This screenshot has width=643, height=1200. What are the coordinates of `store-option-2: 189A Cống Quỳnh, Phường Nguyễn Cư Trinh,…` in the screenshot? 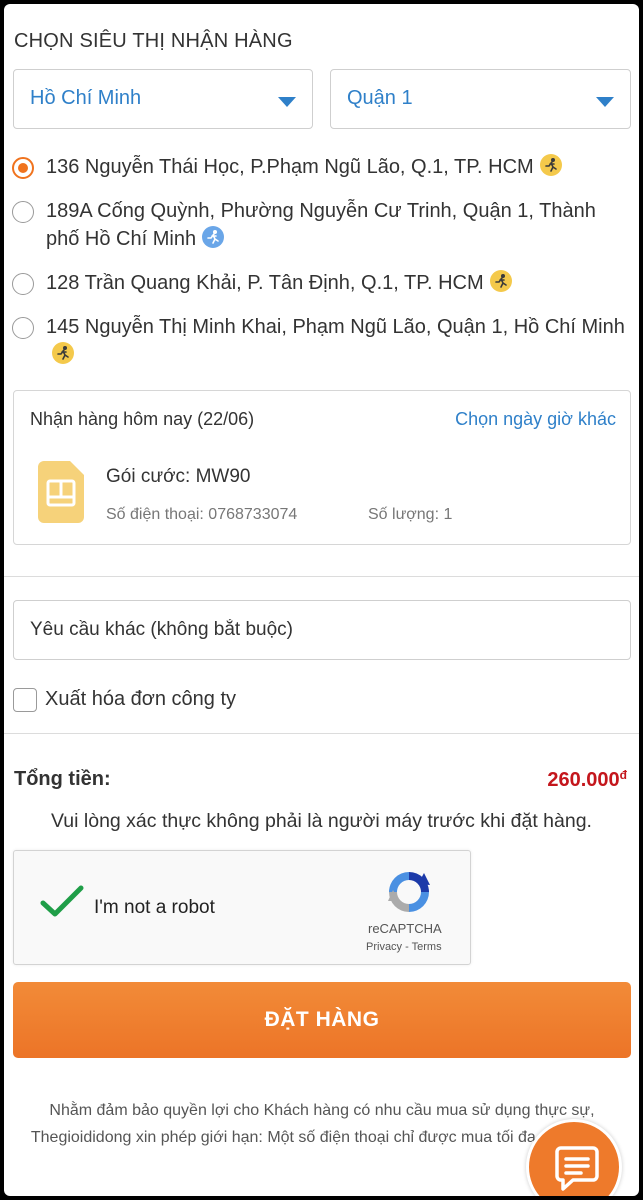 It's located at (323, 225).